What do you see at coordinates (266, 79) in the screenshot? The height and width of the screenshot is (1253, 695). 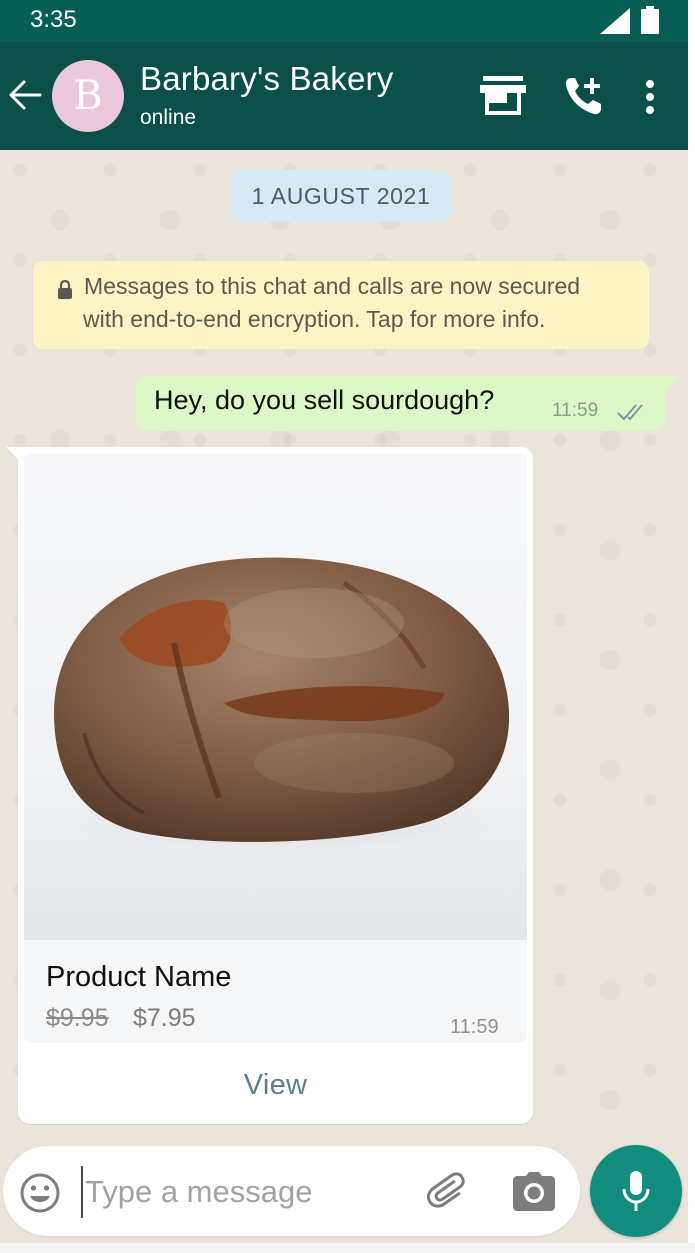 I see `chat-title: Barbary's Bakery` at bounding box center [266, 79].